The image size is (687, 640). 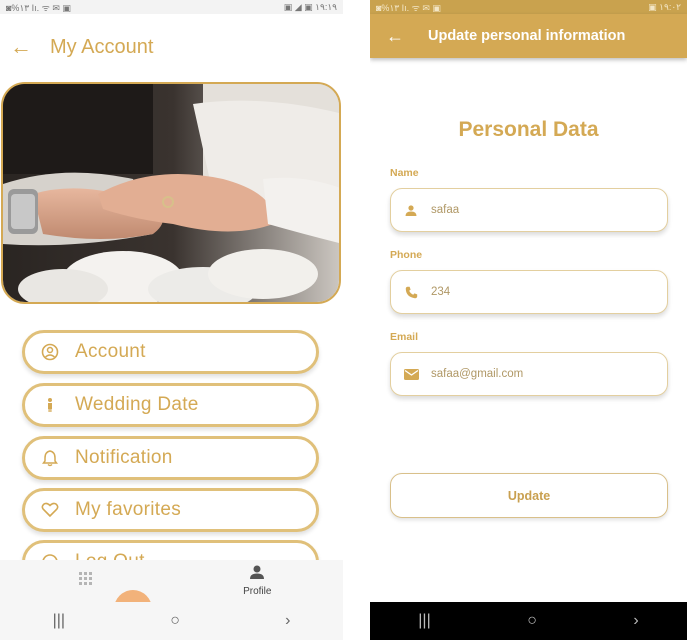 I want to click on menu-label: Account, so click(x=110, y=351).